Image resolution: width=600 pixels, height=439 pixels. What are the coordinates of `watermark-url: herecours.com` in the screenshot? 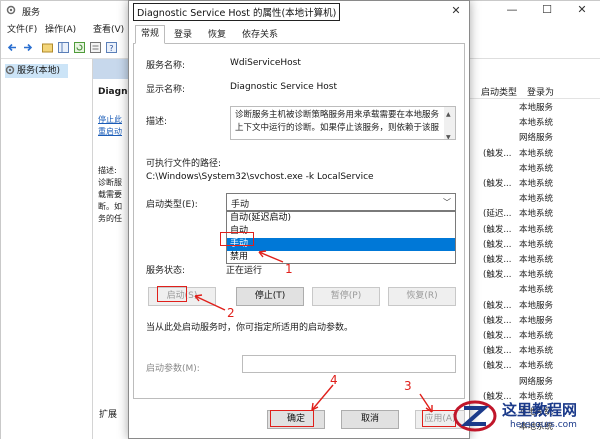 It's located at (543, 425).